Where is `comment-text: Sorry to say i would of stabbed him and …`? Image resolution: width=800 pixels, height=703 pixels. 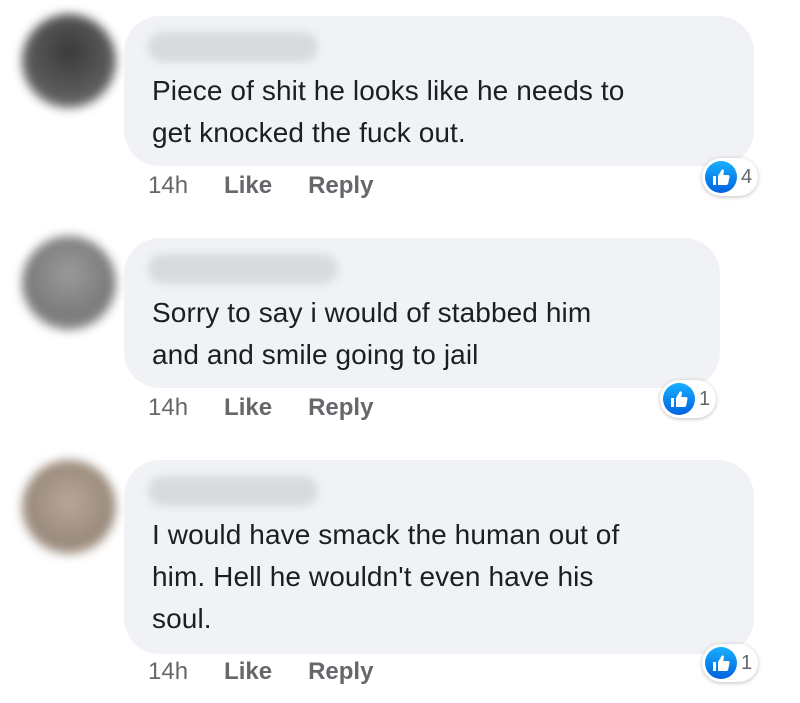
comment-text: Sorry to say i would of stabbed him and … is located at coordinates (372, 333).